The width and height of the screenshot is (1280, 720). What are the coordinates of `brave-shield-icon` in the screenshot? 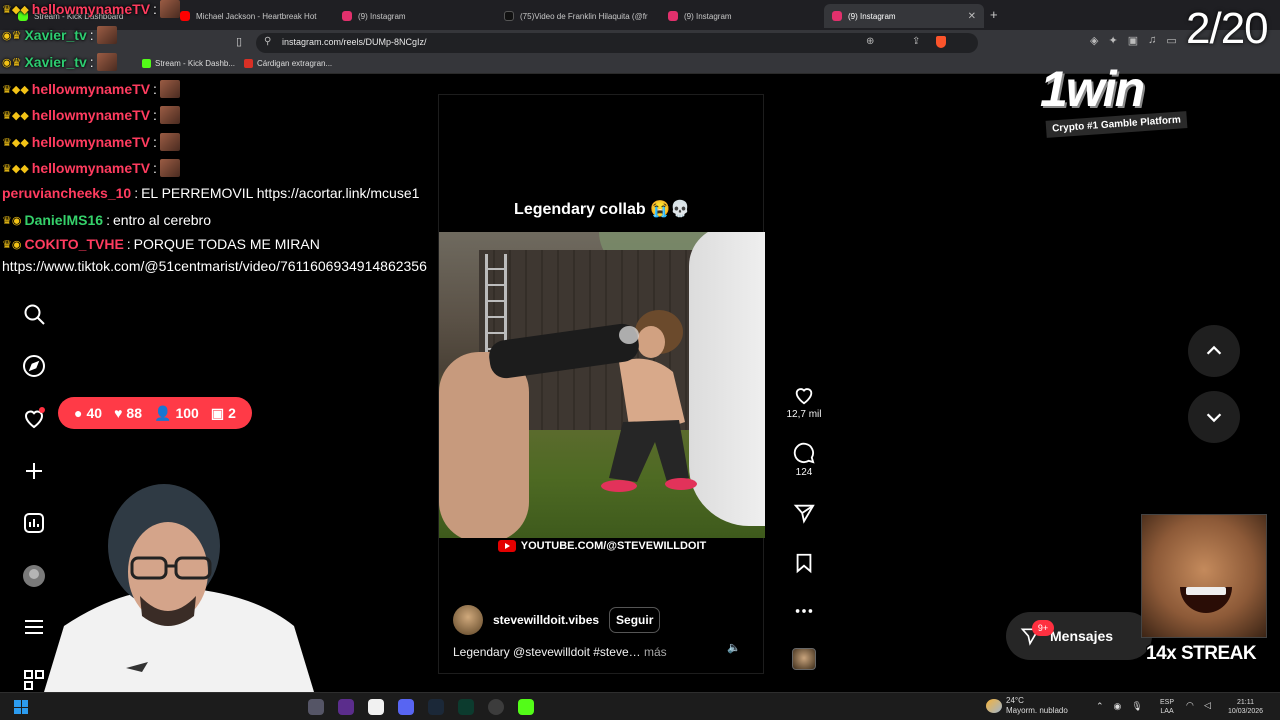 It's located at (941, 42).